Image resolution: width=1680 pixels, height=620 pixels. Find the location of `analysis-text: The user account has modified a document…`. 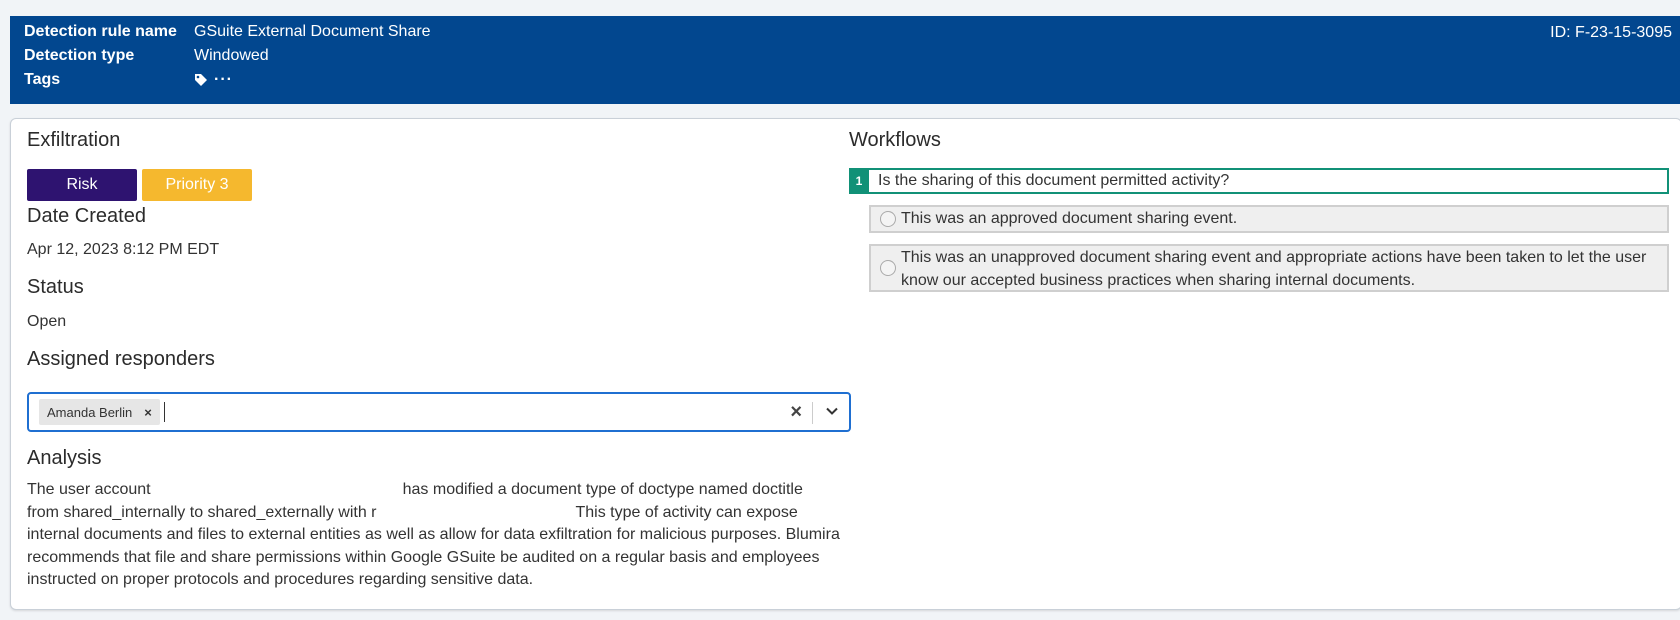

analysis-text: The user account has modified a document… is located at coordinates (442, 535).